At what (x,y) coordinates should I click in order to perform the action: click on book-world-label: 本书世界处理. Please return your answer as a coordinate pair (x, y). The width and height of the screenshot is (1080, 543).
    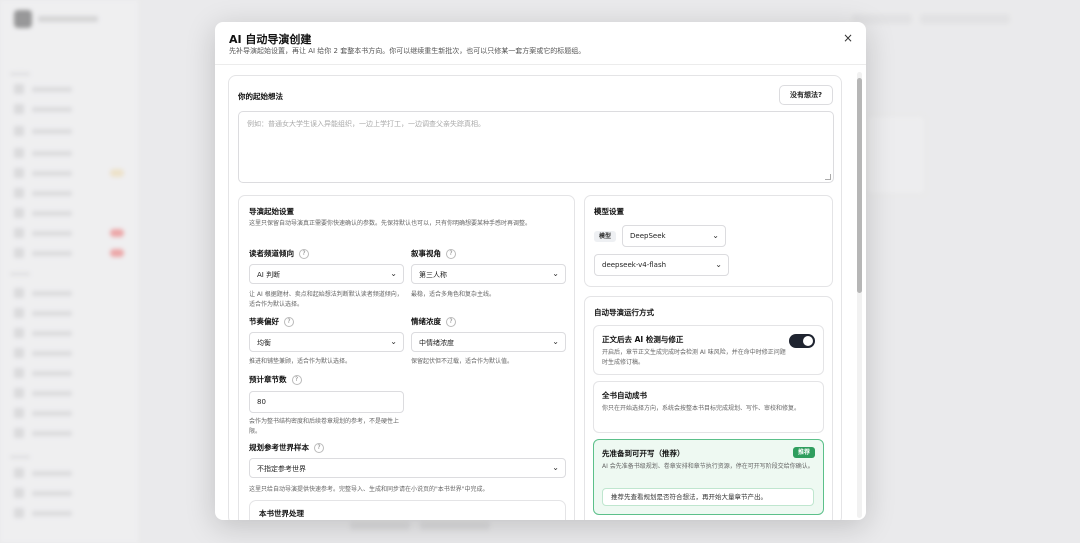
    Looking at the image, I should click on (281, 513).